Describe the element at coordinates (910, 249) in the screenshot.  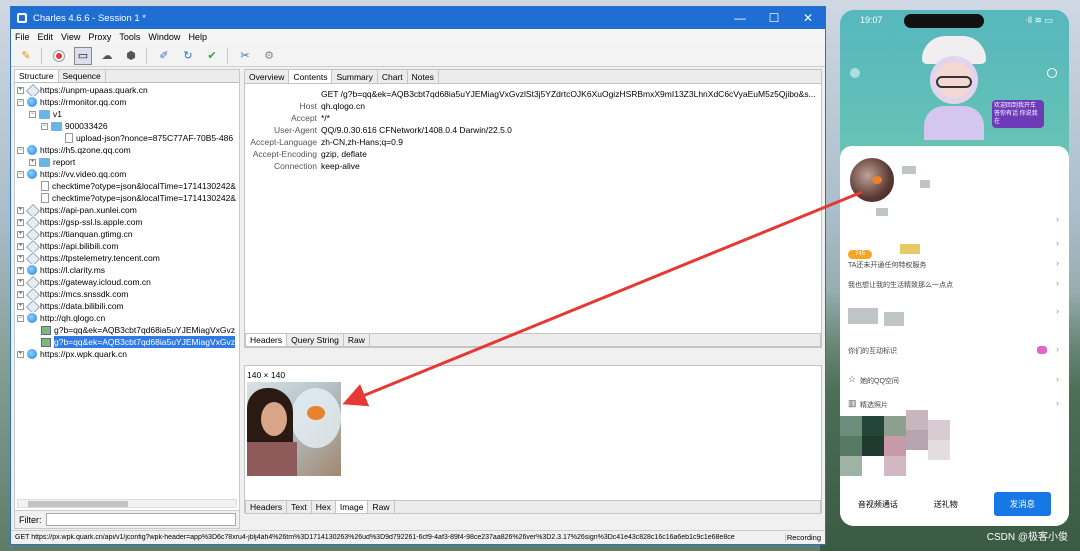
I see `badge-icons` at that location.